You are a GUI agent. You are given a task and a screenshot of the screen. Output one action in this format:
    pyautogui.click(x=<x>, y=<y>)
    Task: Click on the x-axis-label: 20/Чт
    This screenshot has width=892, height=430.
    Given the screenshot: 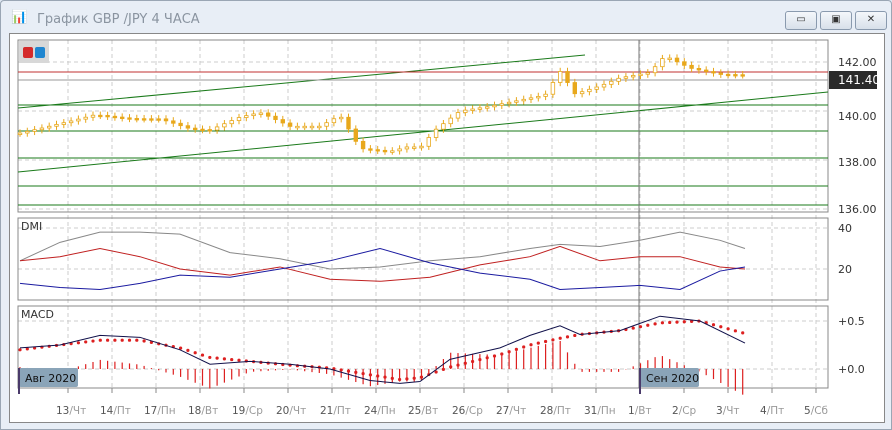 What is the action you would take?
    pyautogui.click(x=291, y=411)
    